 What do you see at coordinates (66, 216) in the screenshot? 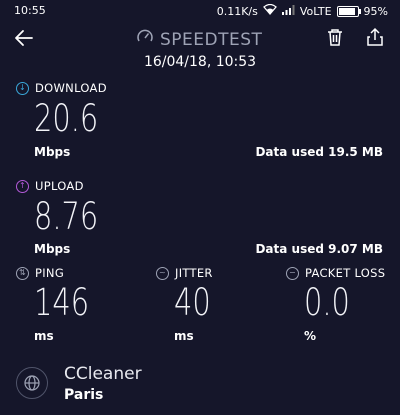
I see `upload-value: 8.76` at bounding box center [66, 216].